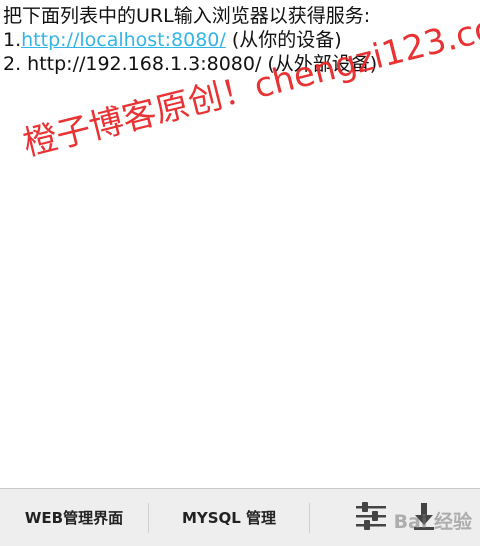 This screenshot has width=480, height=546. Describe the element at coordinates (395, 517) in the screenshot. I see `toolbar-icon-group` at that location.